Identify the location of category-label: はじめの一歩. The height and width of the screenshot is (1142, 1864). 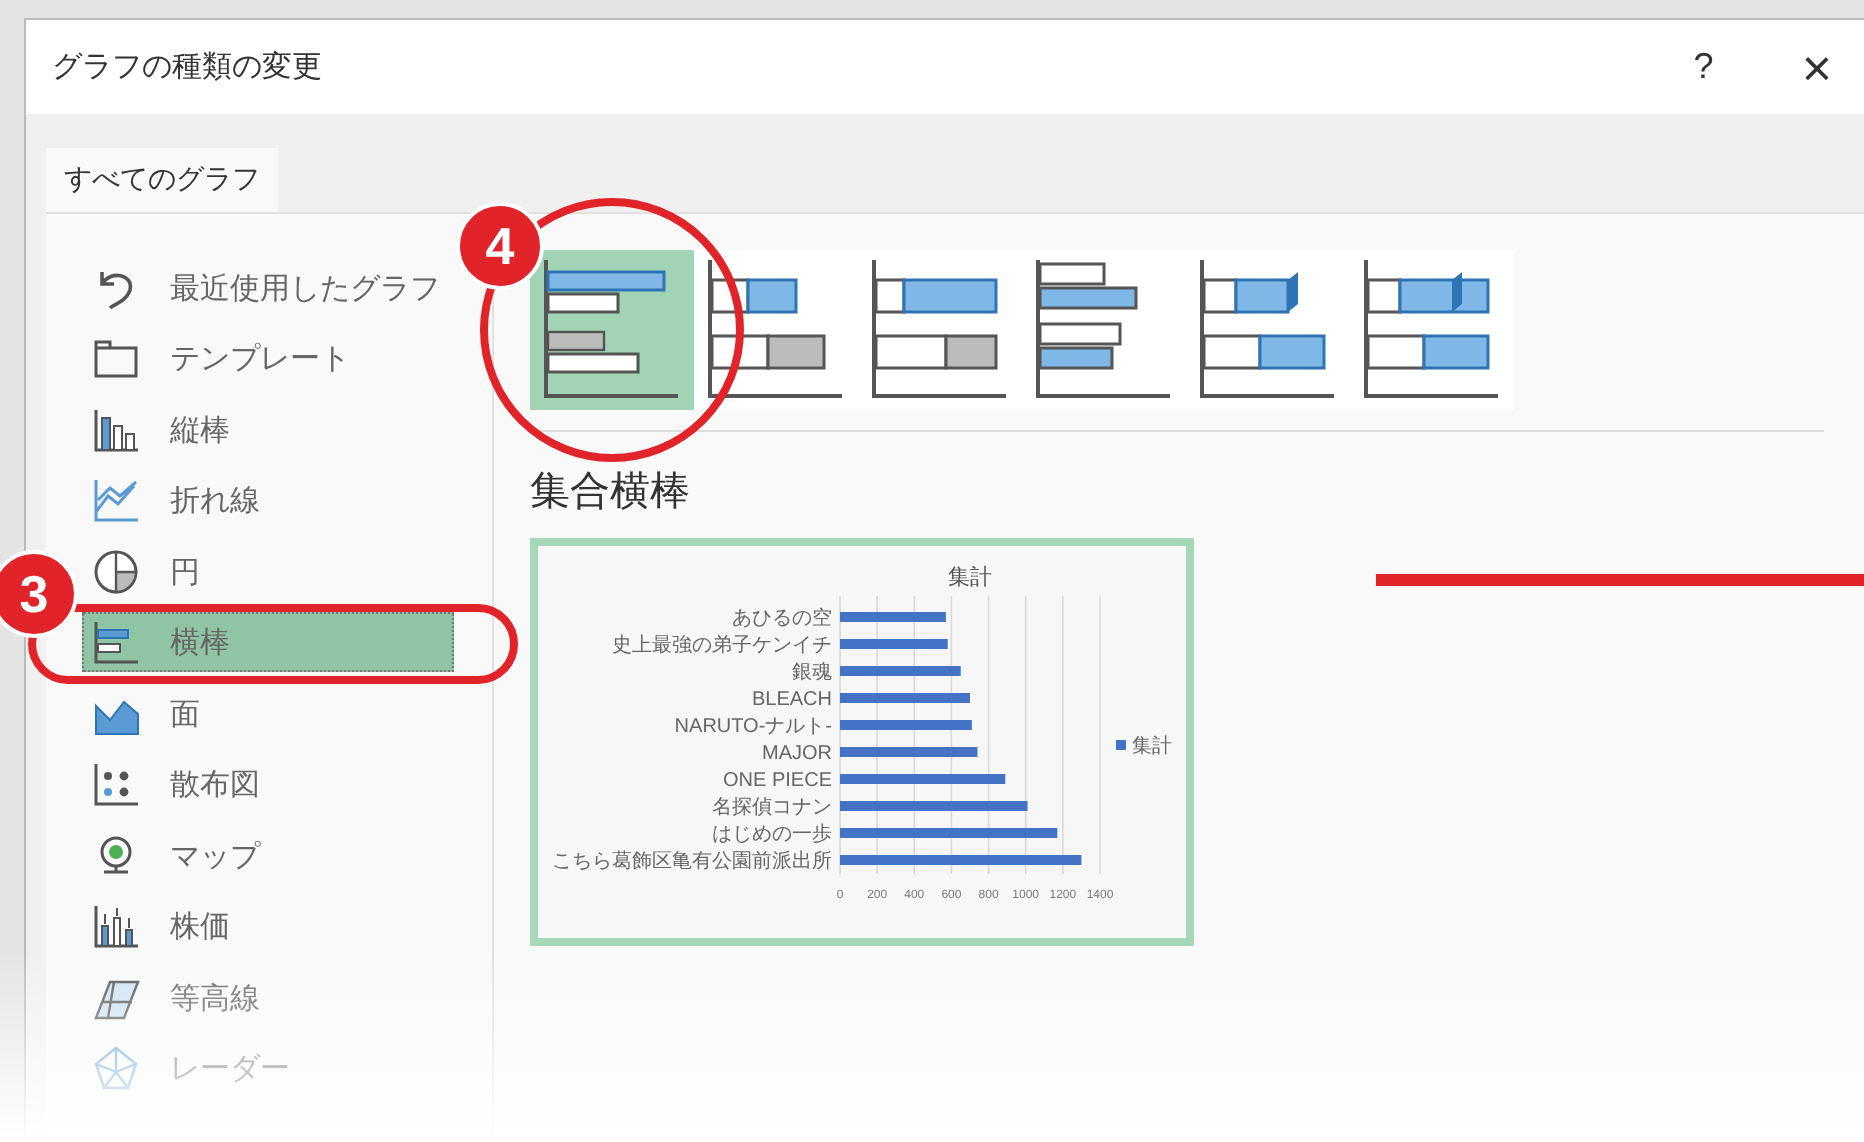
(772, 835).